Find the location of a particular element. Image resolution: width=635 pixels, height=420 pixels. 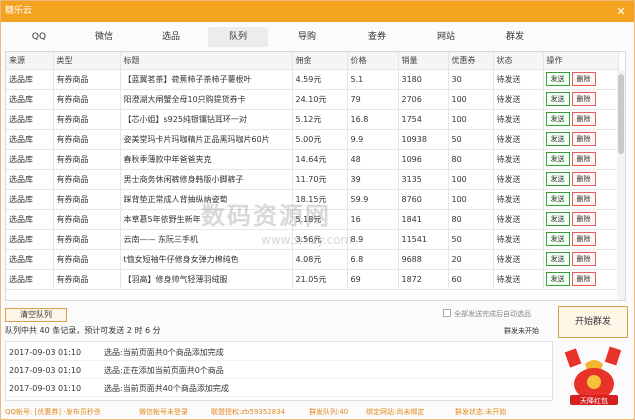

tab-qq: QQ is located at coordinates (39, 37).